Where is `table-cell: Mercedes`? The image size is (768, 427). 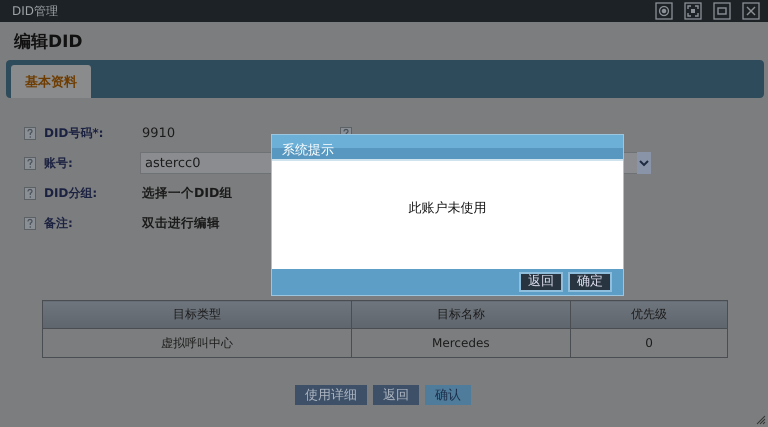 table-cell: Mercedes is located at coordinates (461, 343).